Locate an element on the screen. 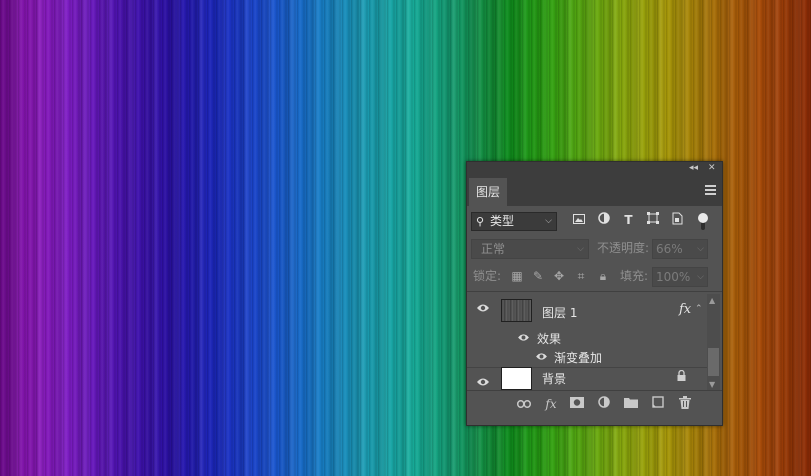  layers-scrollbar: ▲ ▼ is located at coordinates (713, 342).